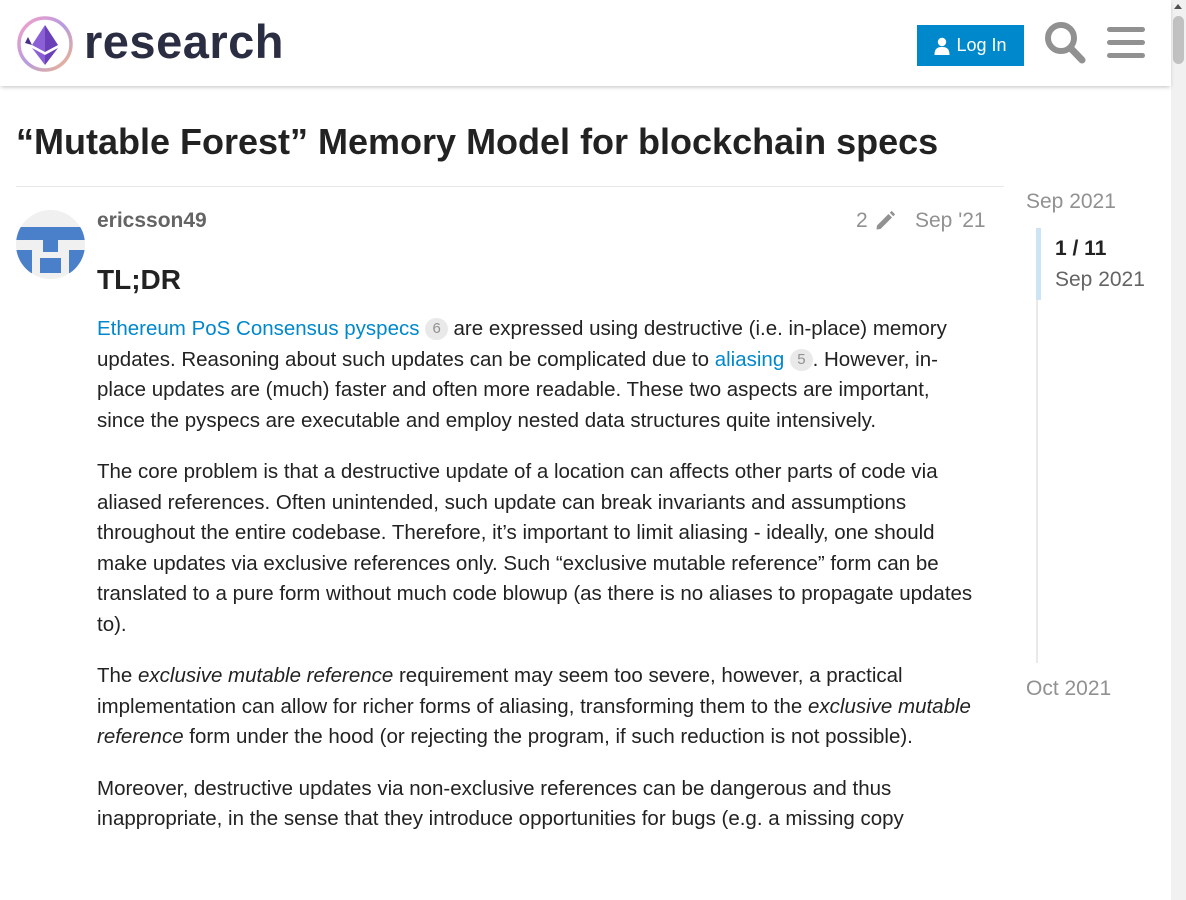 This screenshot has height=900, width=1186. Describe the element at coordinates (801, 359) in the screenshot. I see `link-click-count: 5` at that location.